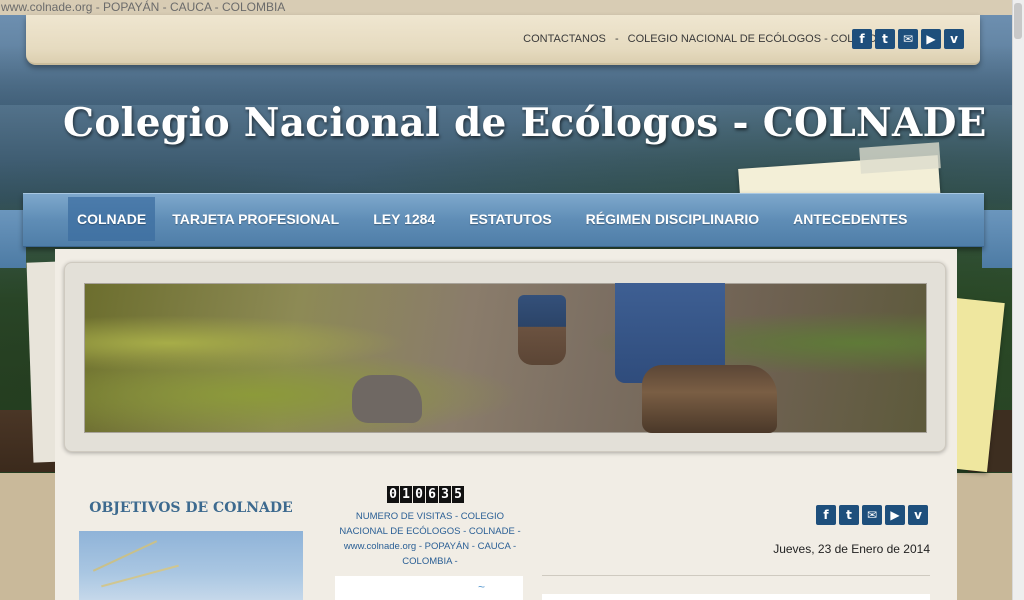 The width and height of the screenshot is (1024, 600). Describe the element at coordinates (1018, 21) in the screenshot. I see `scrollbar-thumb` at that location.